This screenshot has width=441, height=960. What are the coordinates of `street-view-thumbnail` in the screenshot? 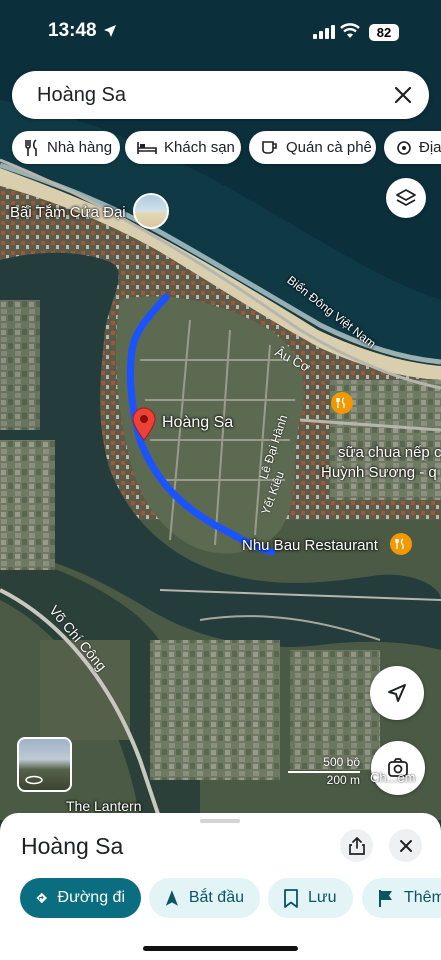 It's located at (44, 764).